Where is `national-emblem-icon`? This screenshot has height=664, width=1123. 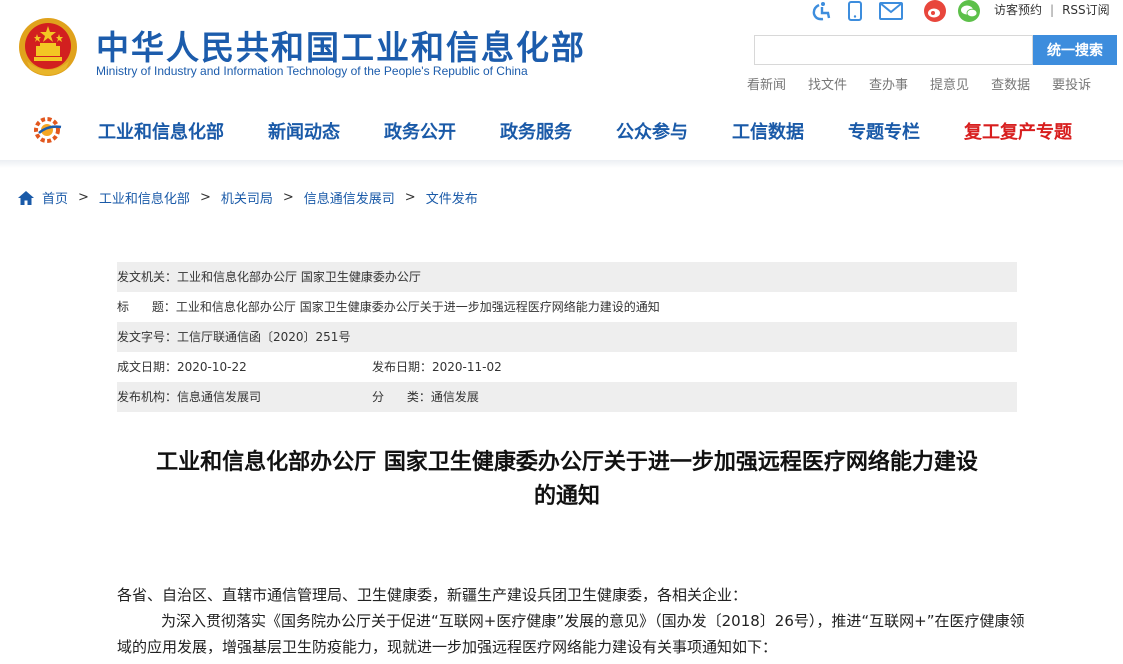 national-emblem-icon is located at coordinates (48, 48).